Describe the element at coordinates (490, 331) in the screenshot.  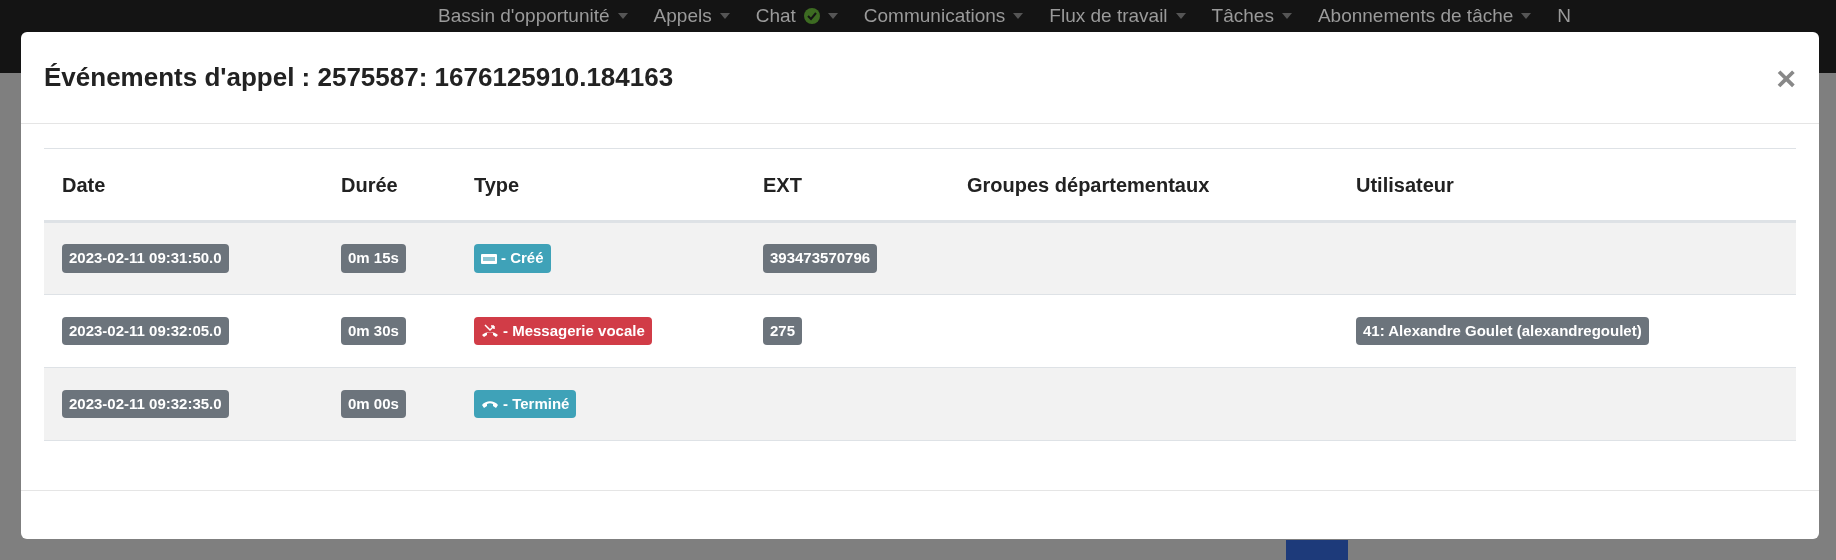
I see `phone-missed-icon` at that location.